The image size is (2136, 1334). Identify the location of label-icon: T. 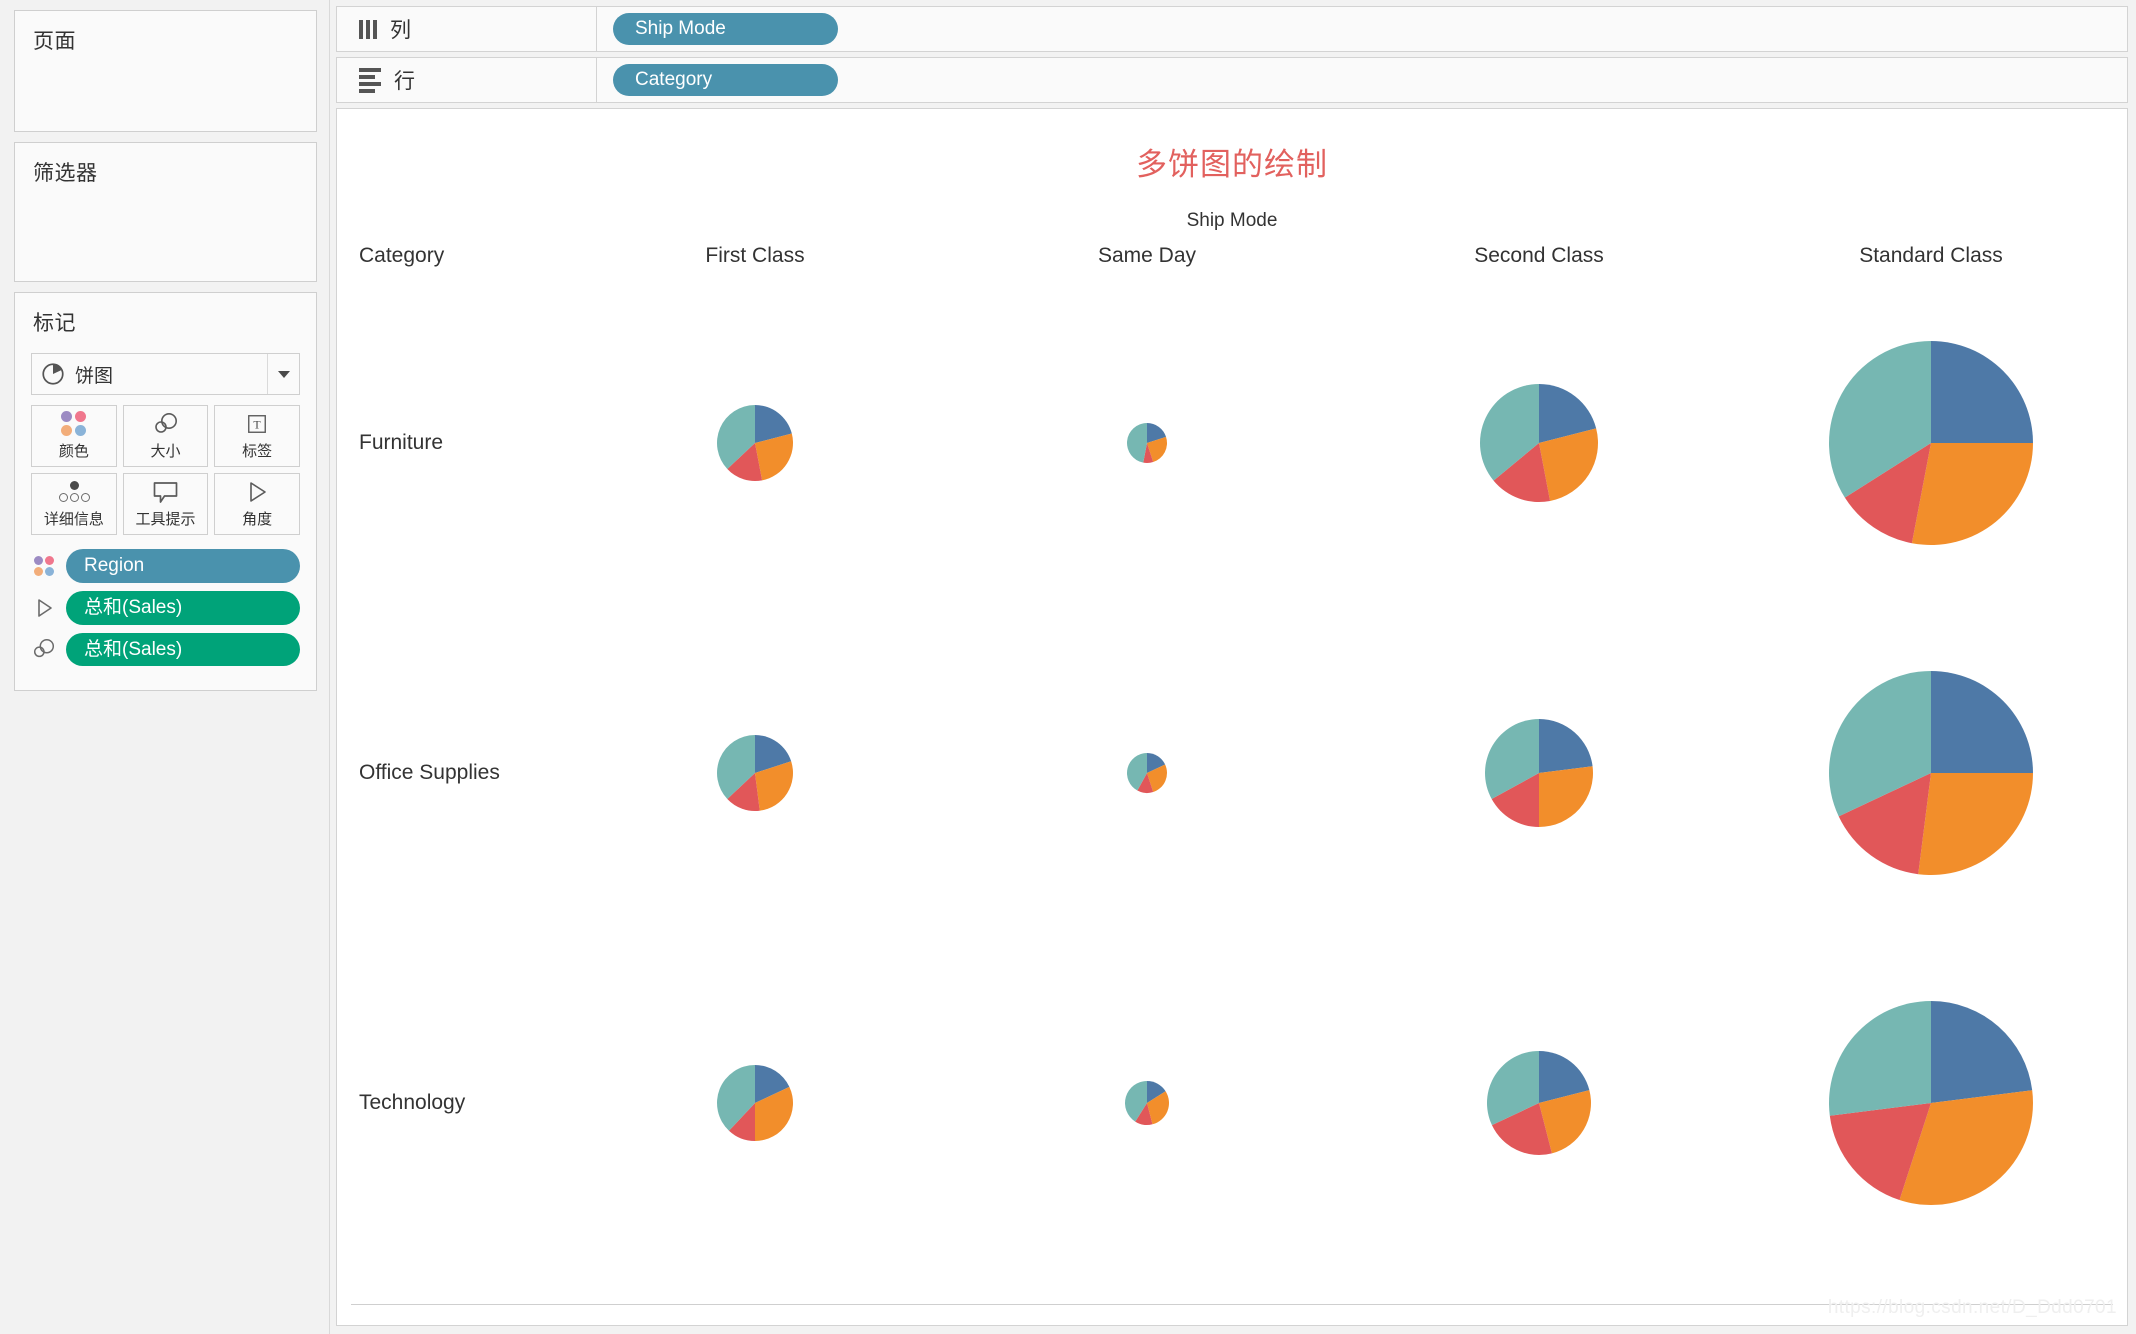
(257, 424).